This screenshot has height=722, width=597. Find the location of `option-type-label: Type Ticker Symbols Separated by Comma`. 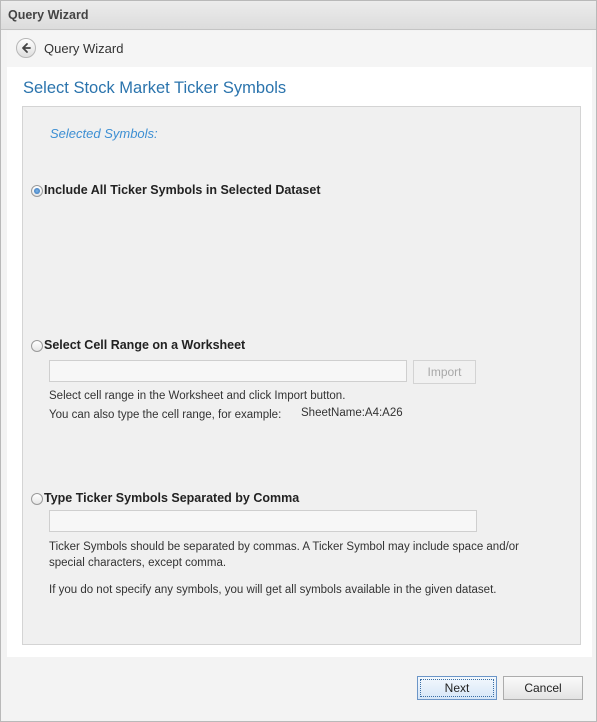

option-type-label: Type Ticker Symbols Separated by Comma is located at coordinates (172, 498).